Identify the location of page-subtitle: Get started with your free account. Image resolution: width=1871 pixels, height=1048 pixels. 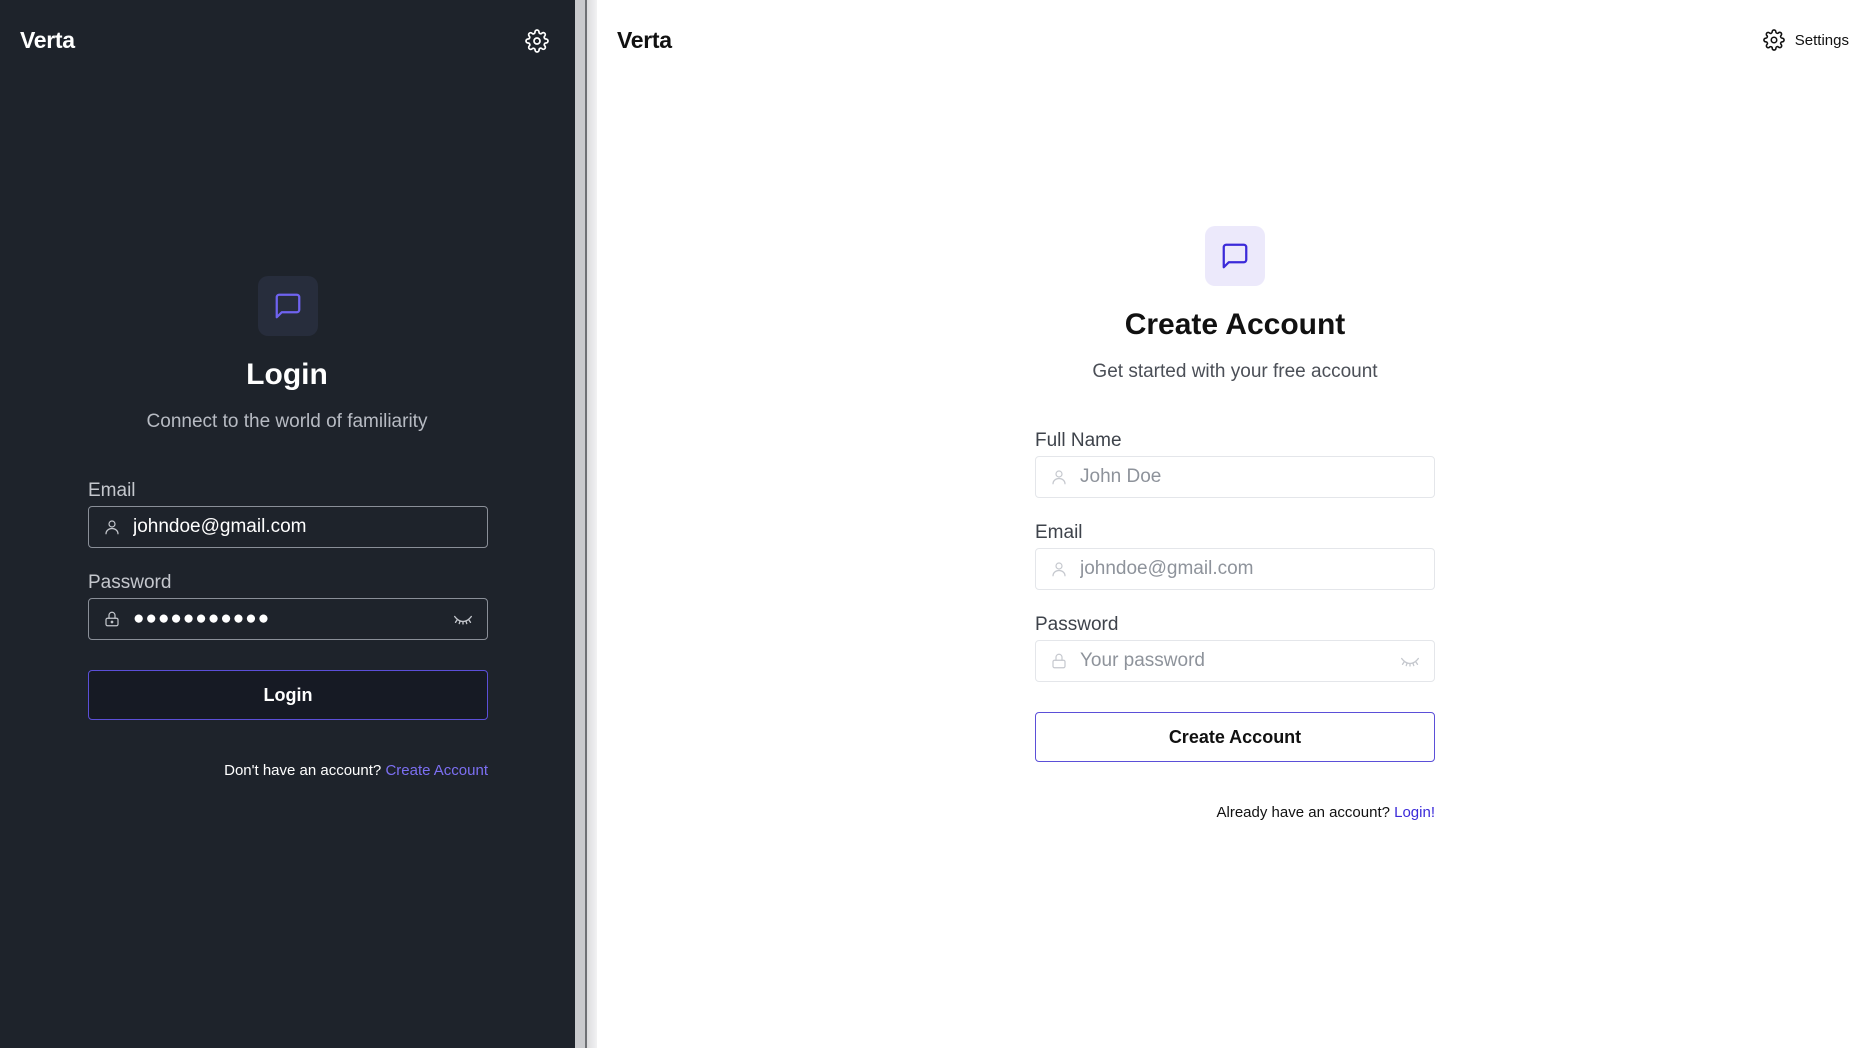
(1235, 371).